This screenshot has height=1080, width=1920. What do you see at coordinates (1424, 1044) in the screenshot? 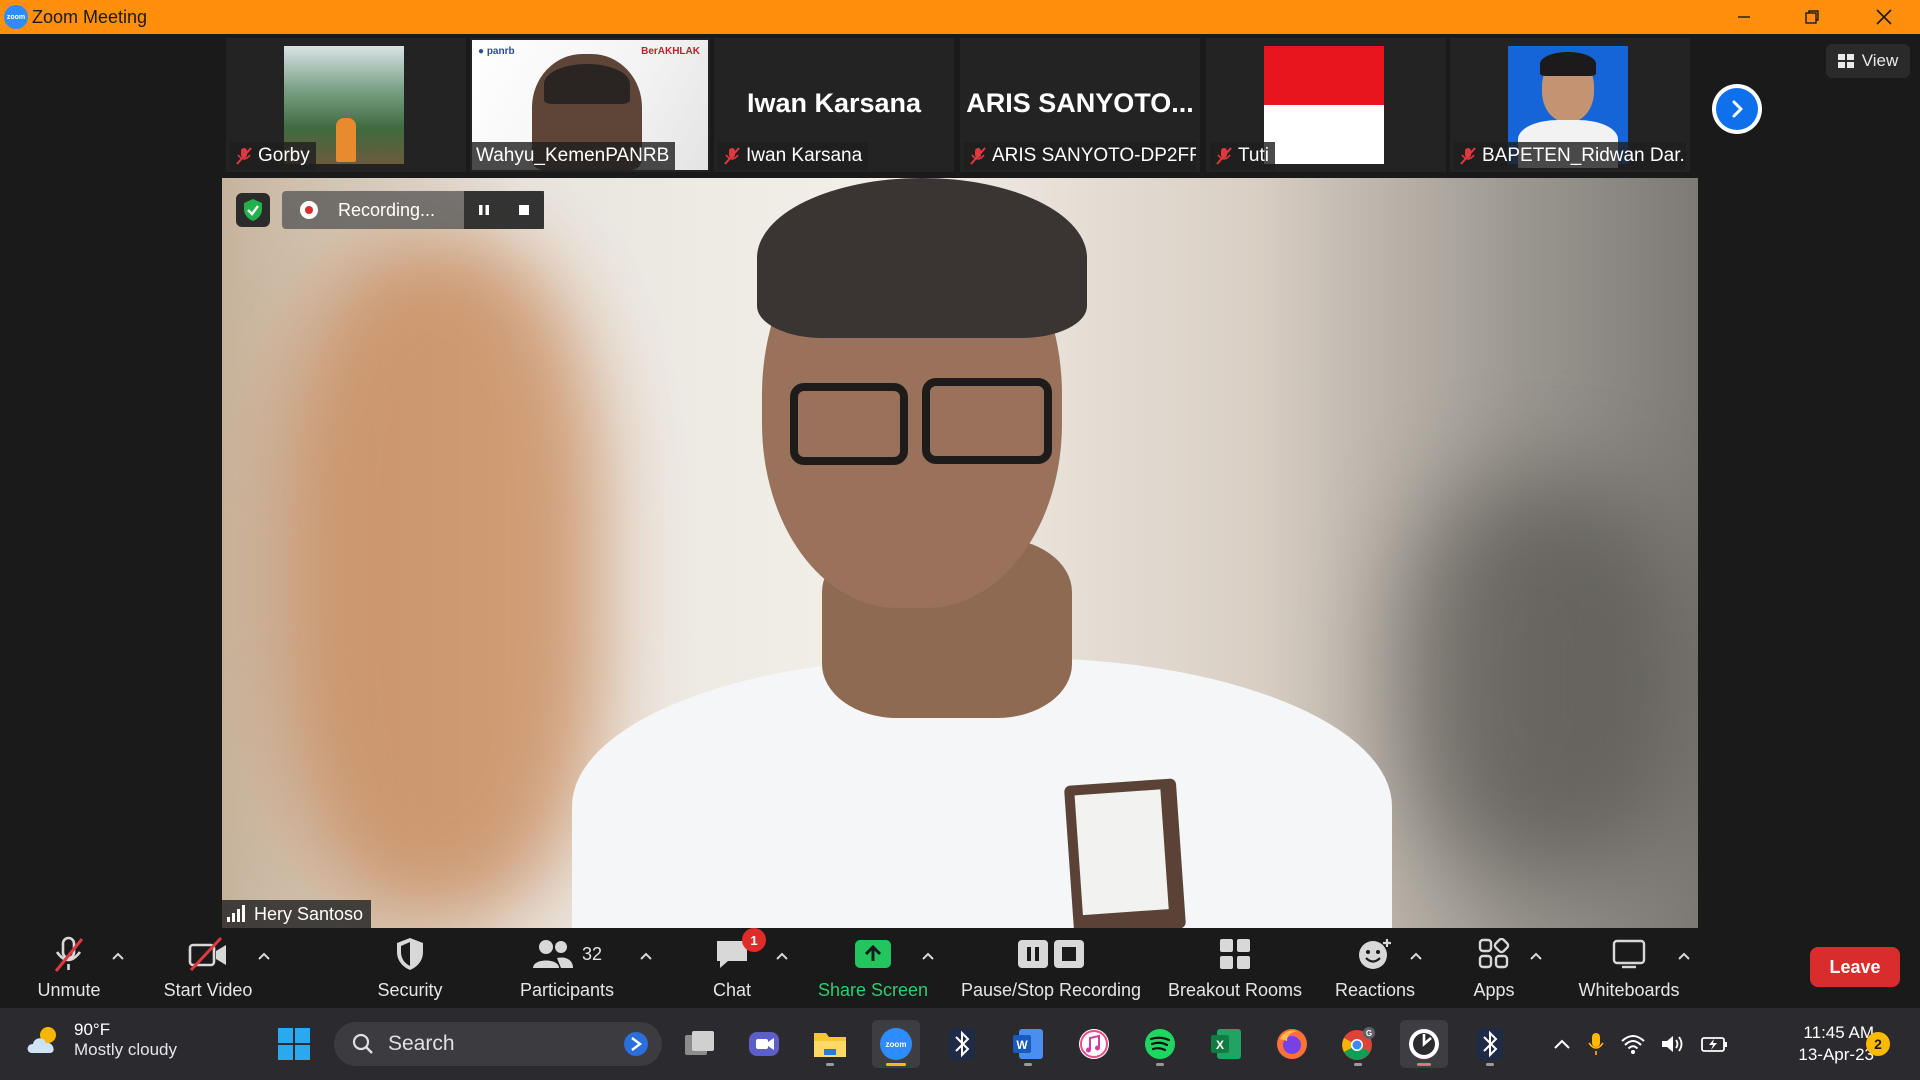
I see `taskbar-screen-recorder` at bounding box center [1424, 1044].